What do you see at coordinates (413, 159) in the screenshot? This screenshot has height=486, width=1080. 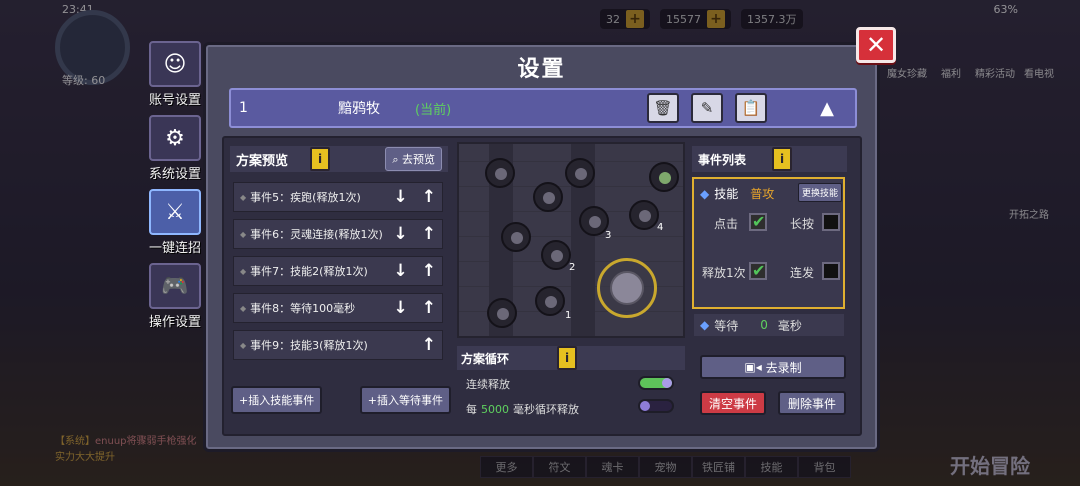 I see `go-preview-button: ⌕ 去预览` at bounding box center [413, 159].